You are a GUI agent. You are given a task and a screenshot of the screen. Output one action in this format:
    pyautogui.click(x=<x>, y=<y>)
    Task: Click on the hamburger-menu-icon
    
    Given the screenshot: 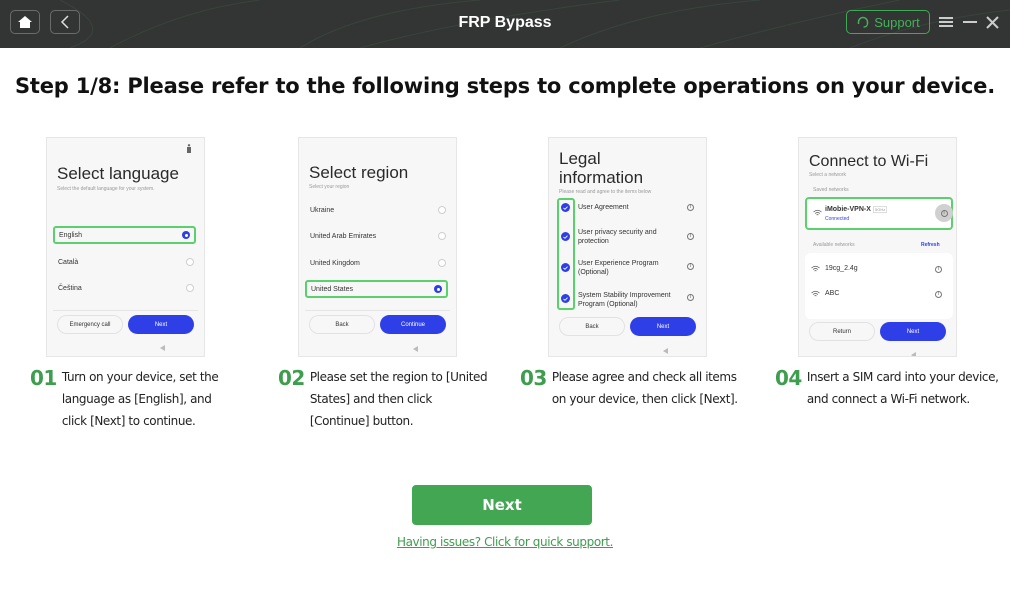 What is the action you would take?
    pyautogui.click(x=946, y=22)
    